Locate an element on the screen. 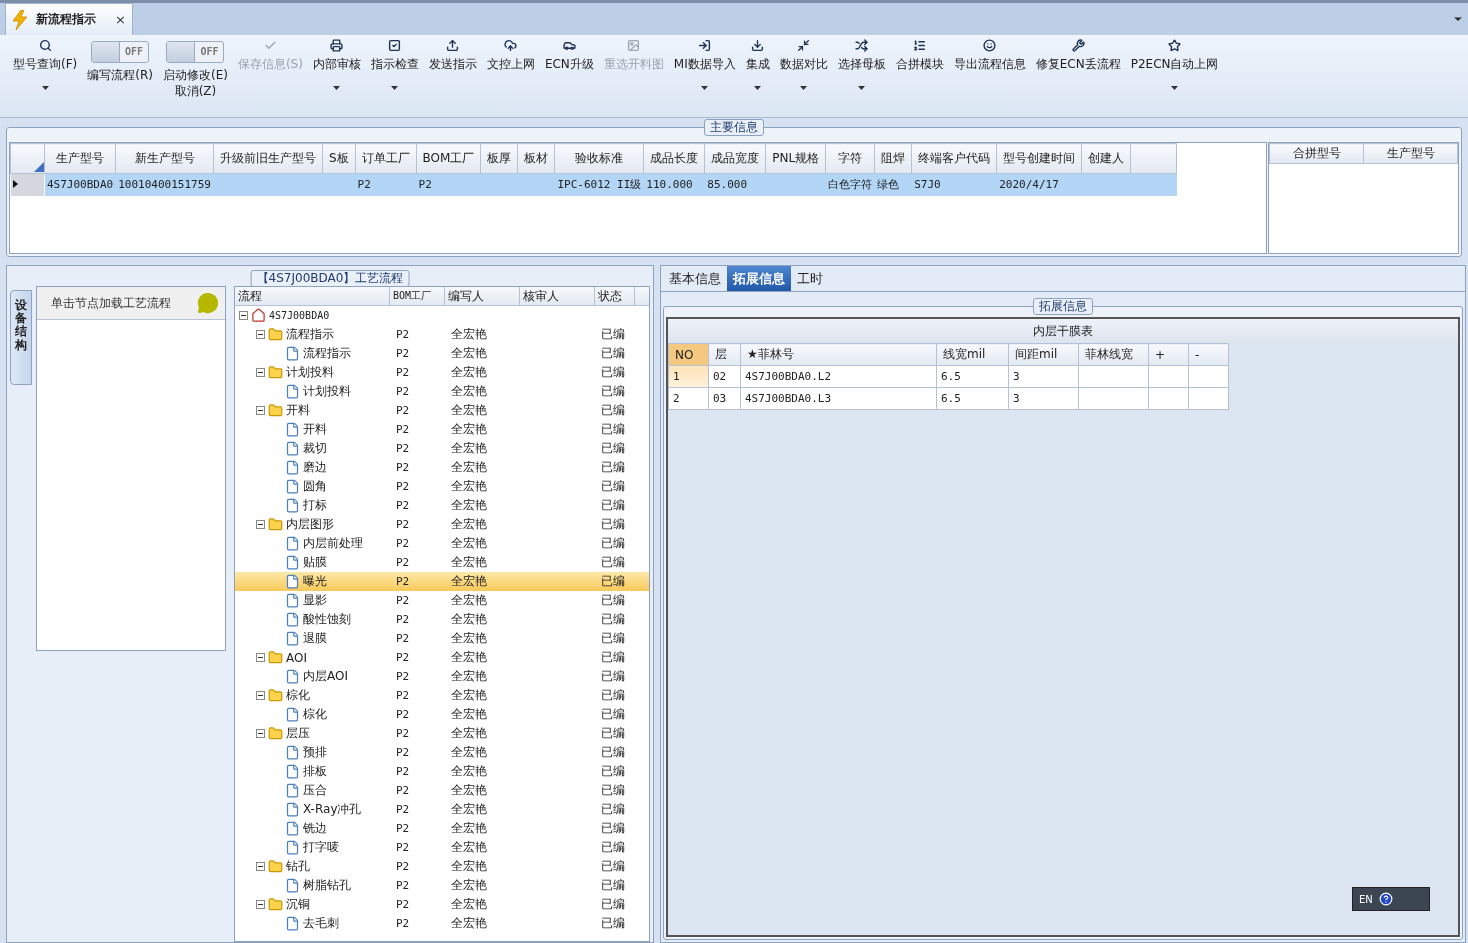 The image size is (1468, 943). tree-row: 磨边 P2 全宏艳 已编 is located at coordinates (442, 467).